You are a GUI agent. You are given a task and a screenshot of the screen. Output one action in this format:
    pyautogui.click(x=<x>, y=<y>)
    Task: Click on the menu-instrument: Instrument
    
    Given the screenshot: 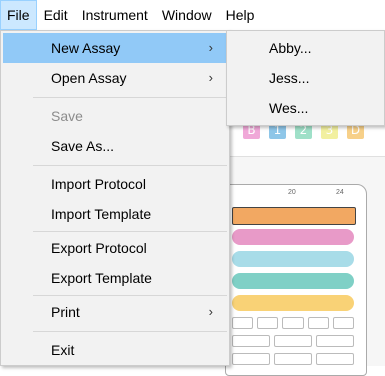 What is the action you would take?
    pyautogui.click(x=115, y=15)
    